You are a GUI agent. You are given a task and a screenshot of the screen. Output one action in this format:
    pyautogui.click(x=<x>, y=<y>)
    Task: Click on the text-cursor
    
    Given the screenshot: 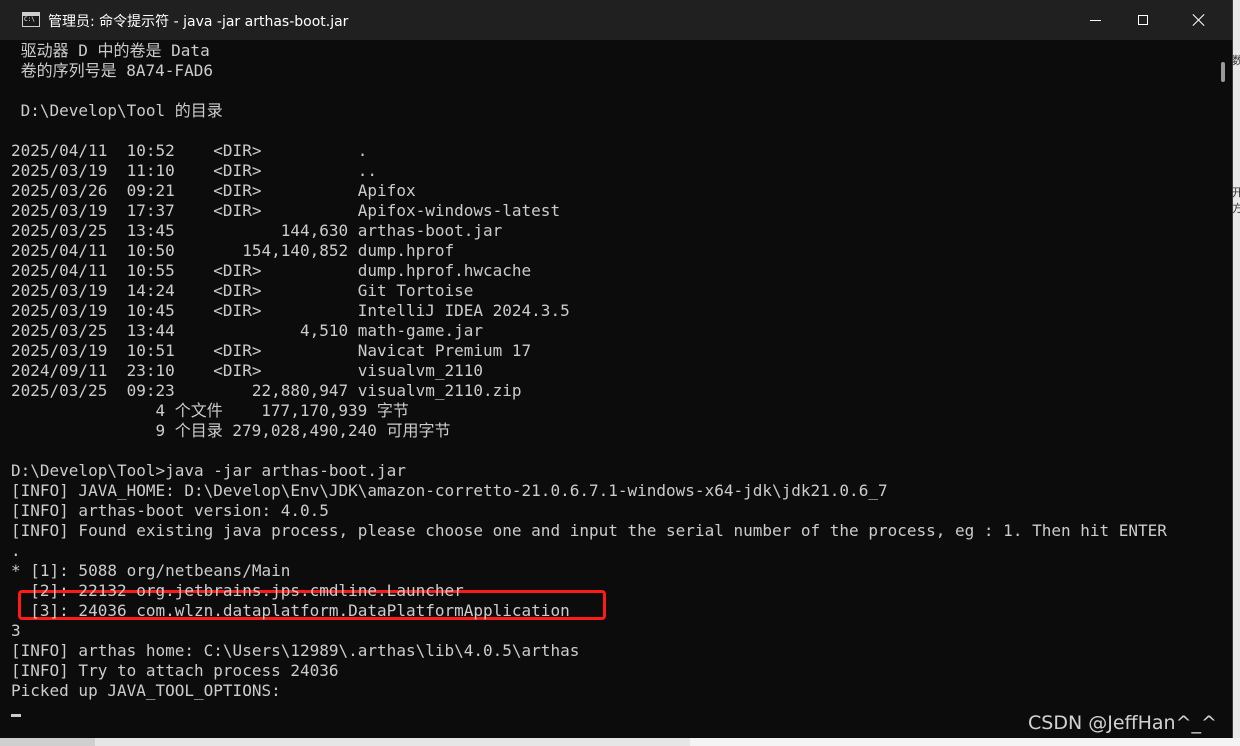 What is the action you would take?
    pyautogui.click(x=16, y=715)
    